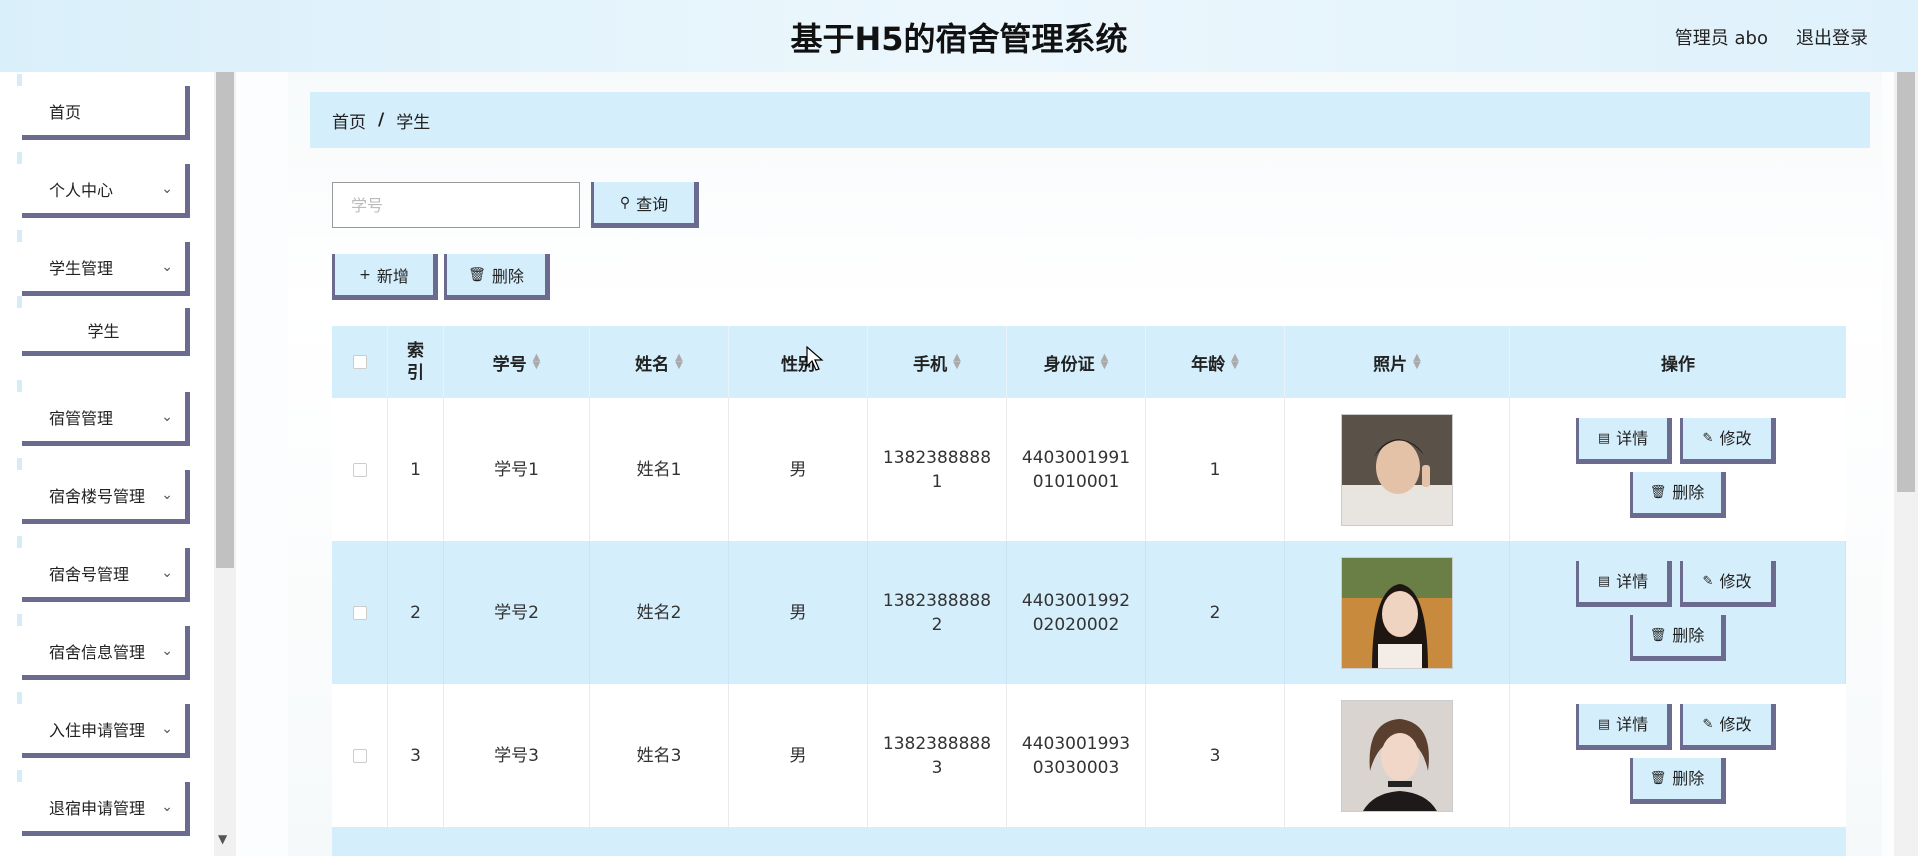 The height and width of the screenshot is (856, 1918). I want to click on sidebar-item-label: 个人中心, so click(81, 190).